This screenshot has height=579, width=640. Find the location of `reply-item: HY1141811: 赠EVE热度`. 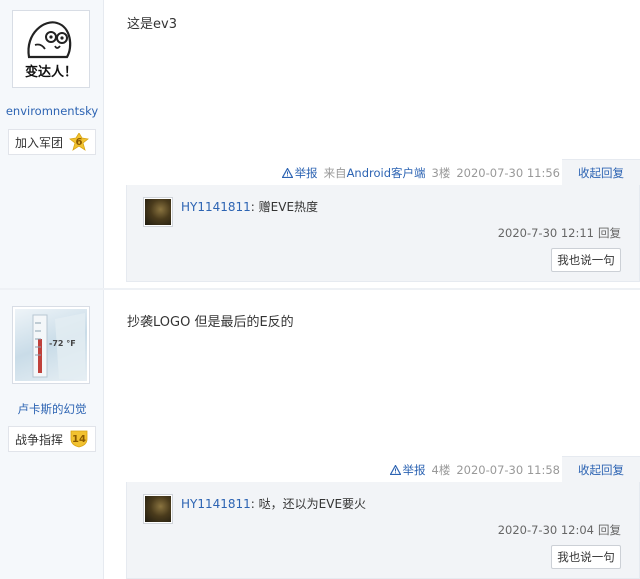

reply-item: HY1141811: 赠EVE热度 is located at coordinates (249, 206).